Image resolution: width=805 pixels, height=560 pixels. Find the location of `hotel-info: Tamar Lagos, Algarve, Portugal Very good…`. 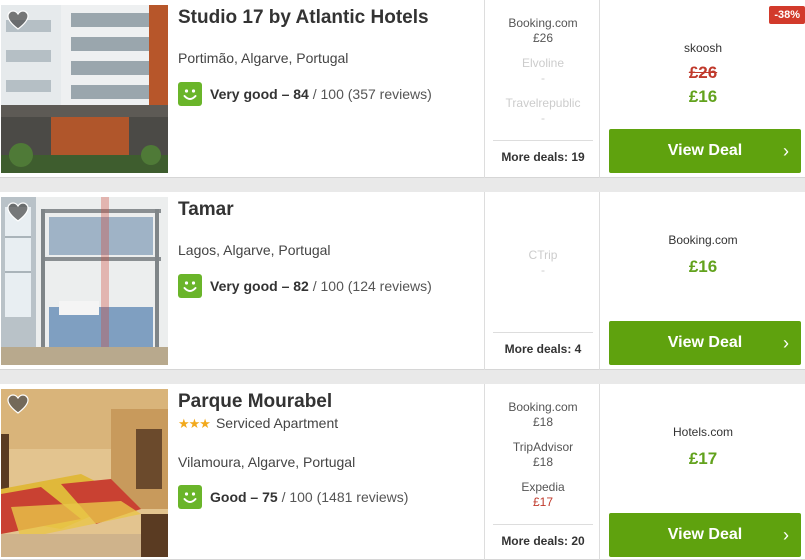

hotel-info: Tamar Lagos, Algarve, Portugal Very good… is located at coordinates (328, 281).